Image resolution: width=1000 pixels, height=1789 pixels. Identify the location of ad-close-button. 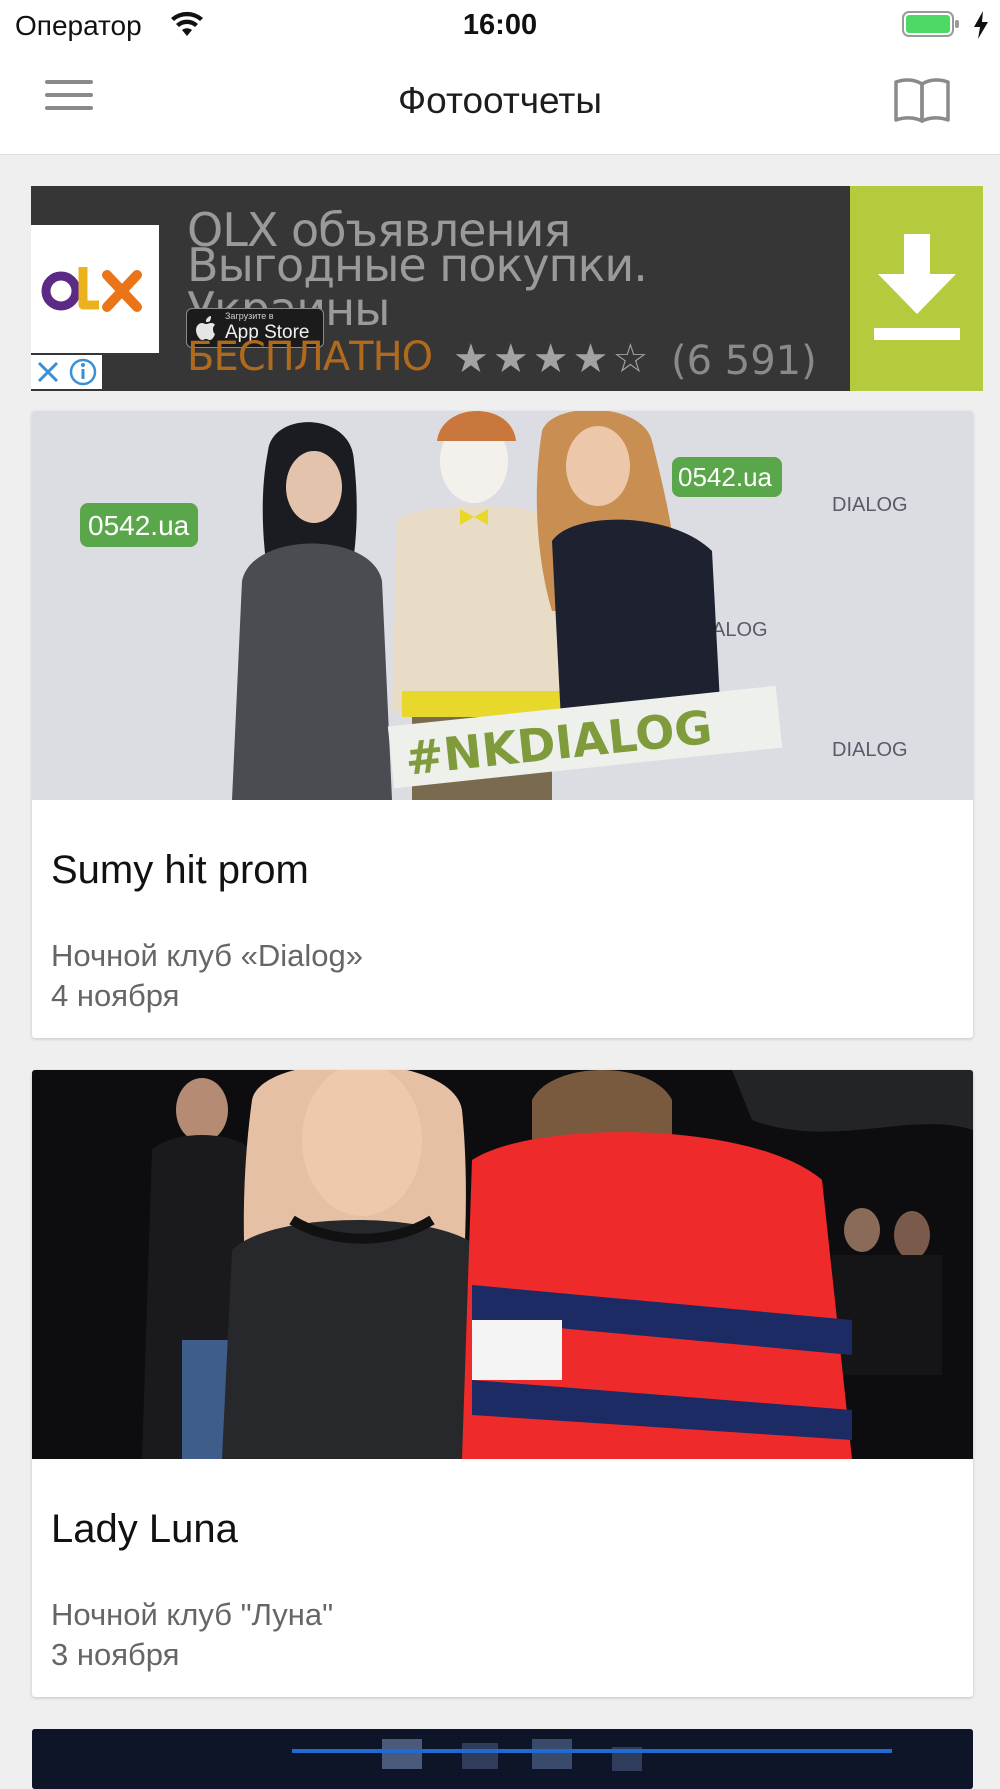
(48, 372).